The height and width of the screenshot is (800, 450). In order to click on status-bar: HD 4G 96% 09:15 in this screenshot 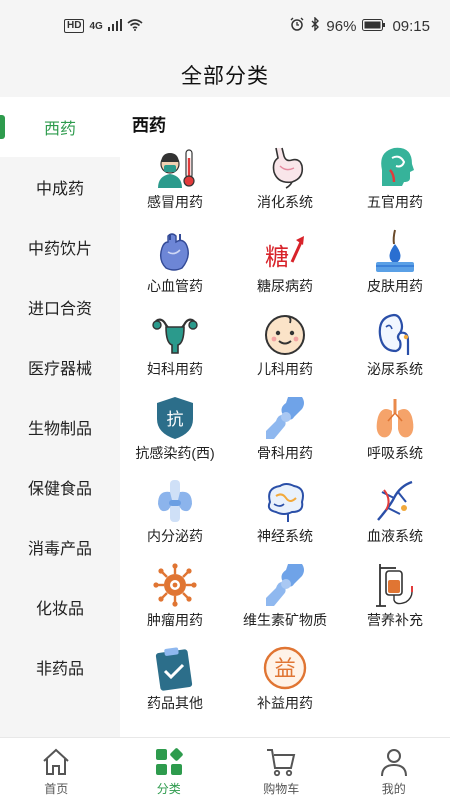, I will do `click(225, 26)`.